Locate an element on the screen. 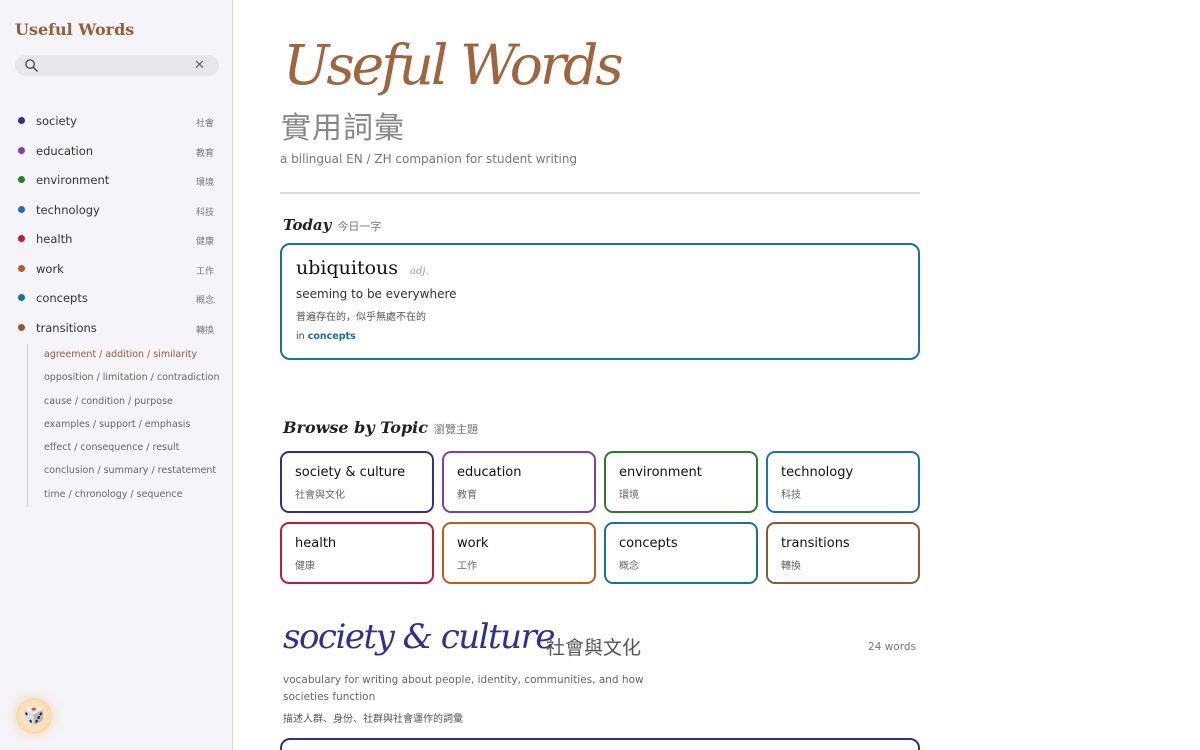 The width and height of the screenshot is (1200, 750). topic-card-label-zh: 轉換 is located at coordinates (791, 566).